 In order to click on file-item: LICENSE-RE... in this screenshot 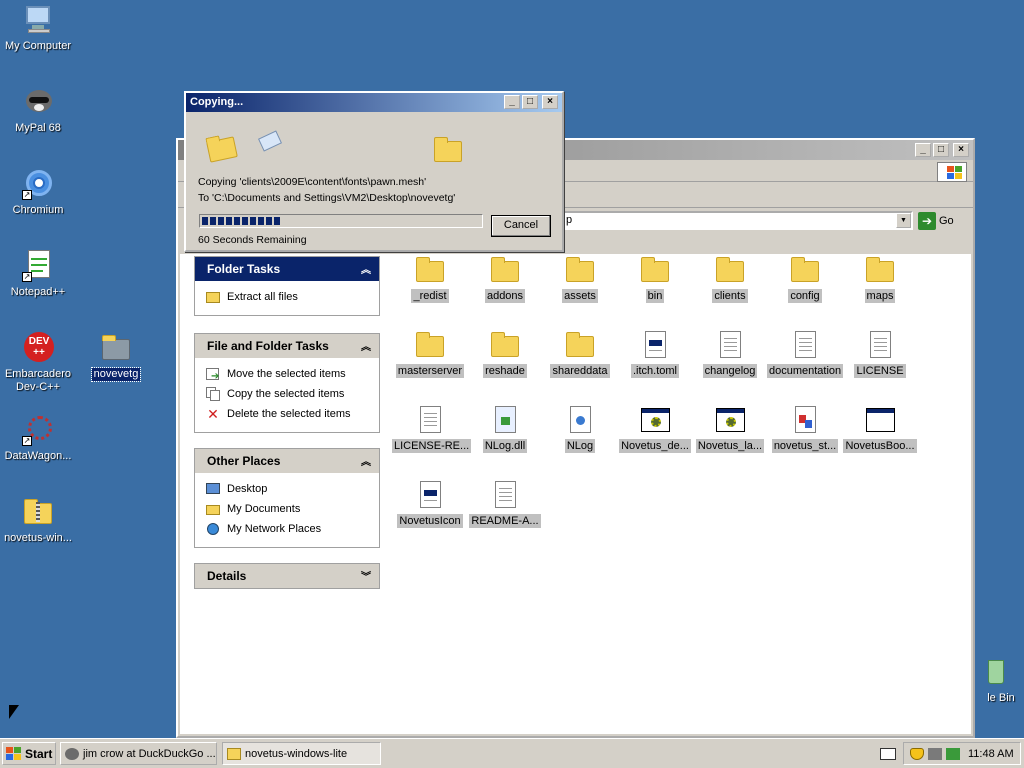, I will do `click(432, 428)`.